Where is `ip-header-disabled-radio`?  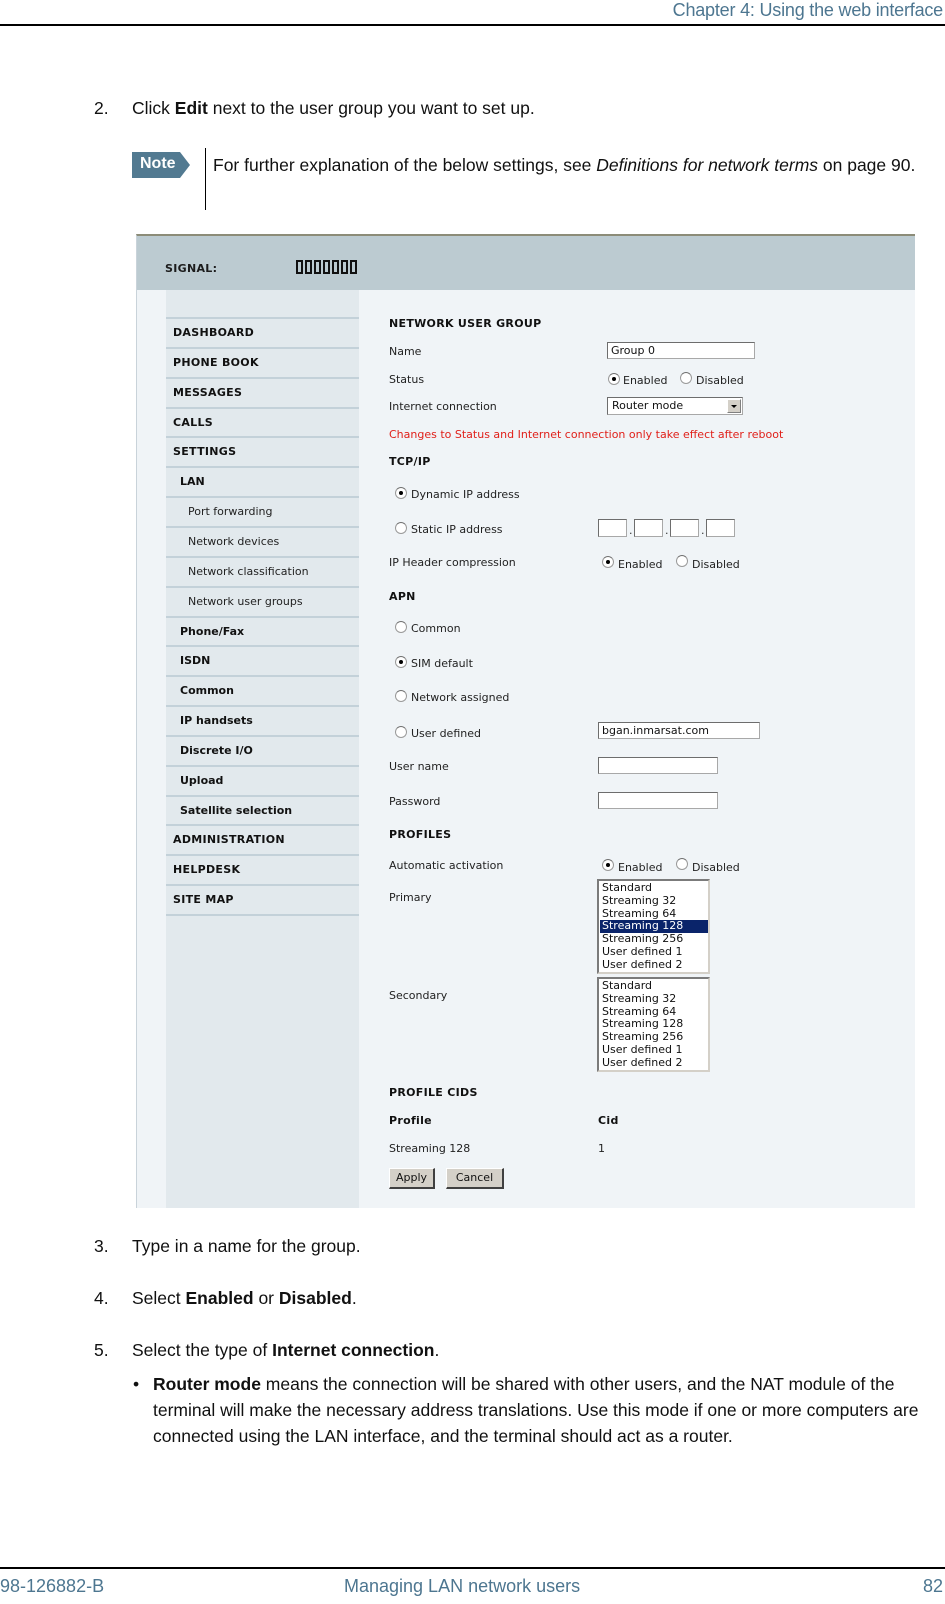
ip-header-disabled-radio is located at coordinates (682, 561).